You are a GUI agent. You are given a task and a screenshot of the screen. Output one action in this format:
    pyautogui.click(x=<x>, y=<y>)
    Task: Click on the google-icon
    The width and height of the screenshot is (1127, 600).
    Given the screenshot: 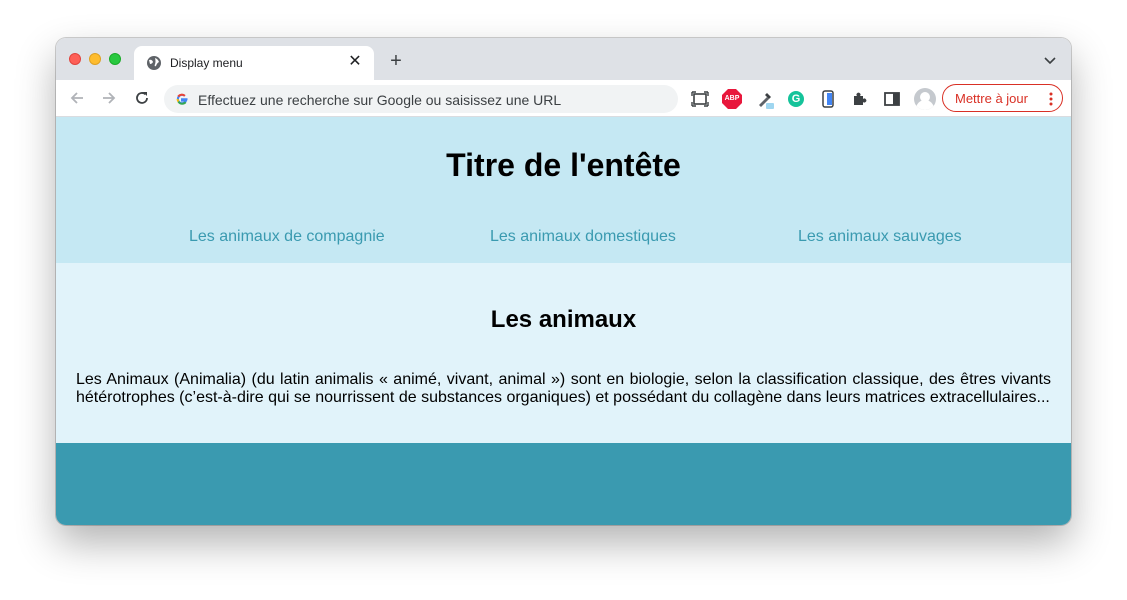 What is the action you would take?
    pyautogui.click(x=182, y=99)
    